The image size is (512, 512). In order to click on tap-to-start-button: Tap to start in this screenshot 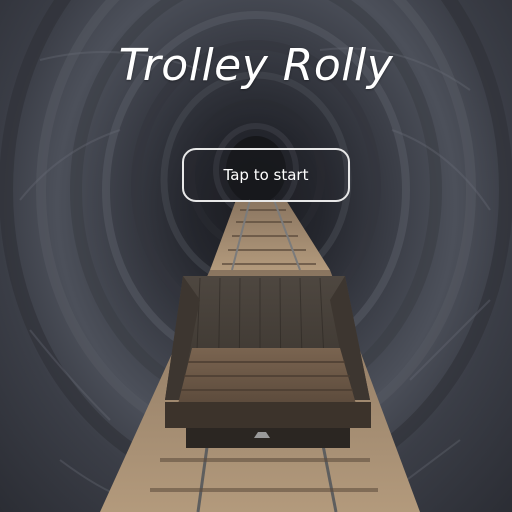, I will do `click(266, 175)`.